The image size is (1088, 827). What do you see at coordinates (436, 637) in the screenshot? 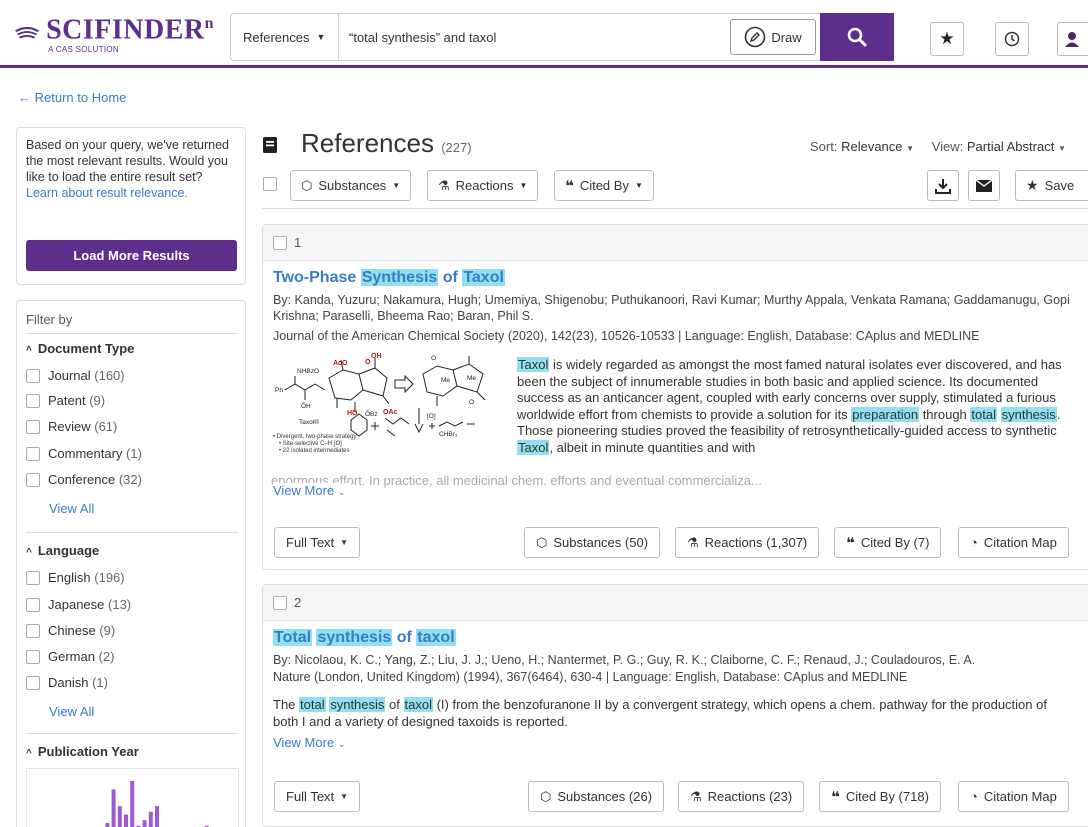
I see `search-term-highlight: taxol` at bounding box center [436, 637].